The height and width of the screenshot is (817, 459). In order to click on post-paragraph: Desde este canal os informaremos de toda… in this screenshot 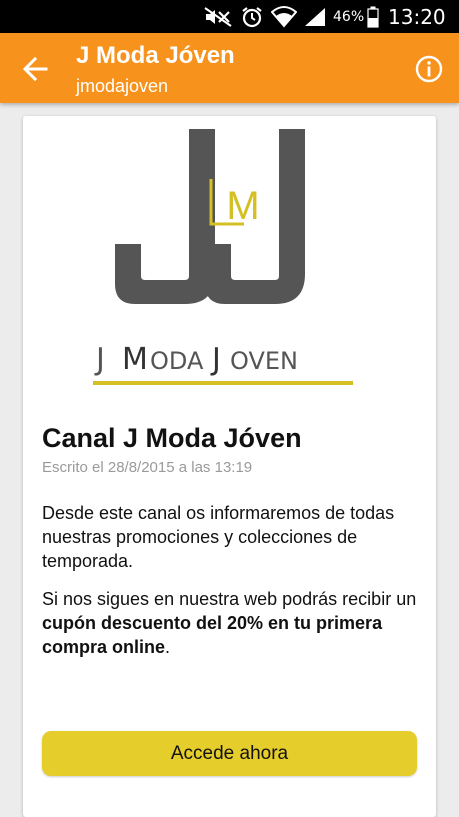, I will do `click(218, 537)`.